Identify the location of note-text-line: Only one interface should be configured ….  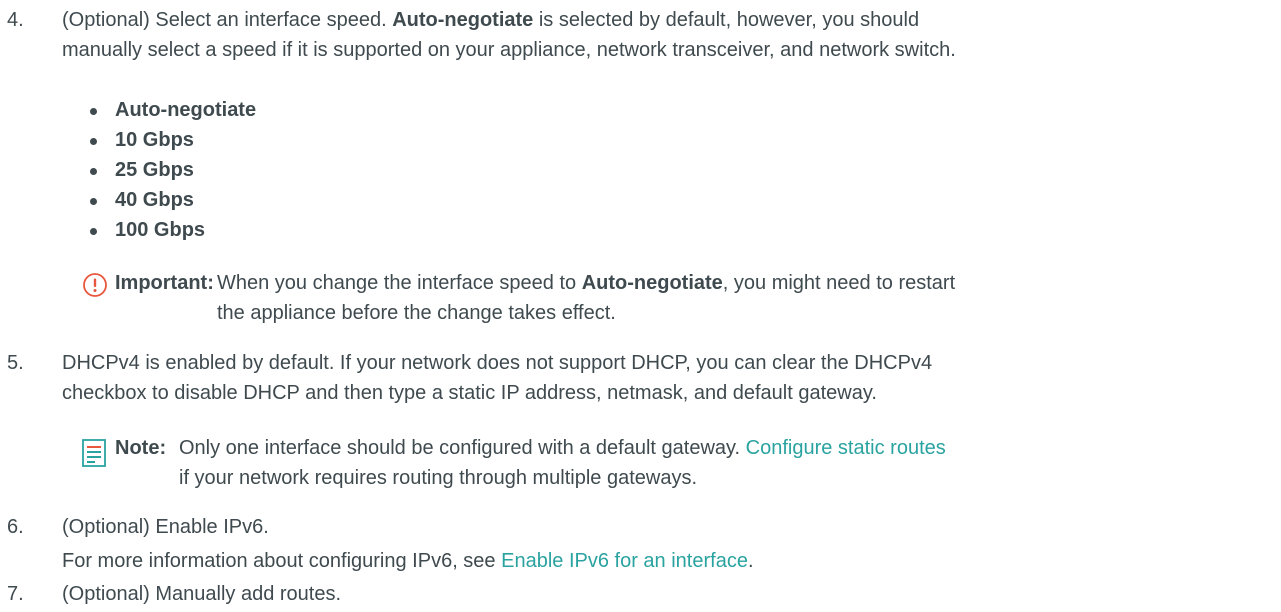
(562, 448).